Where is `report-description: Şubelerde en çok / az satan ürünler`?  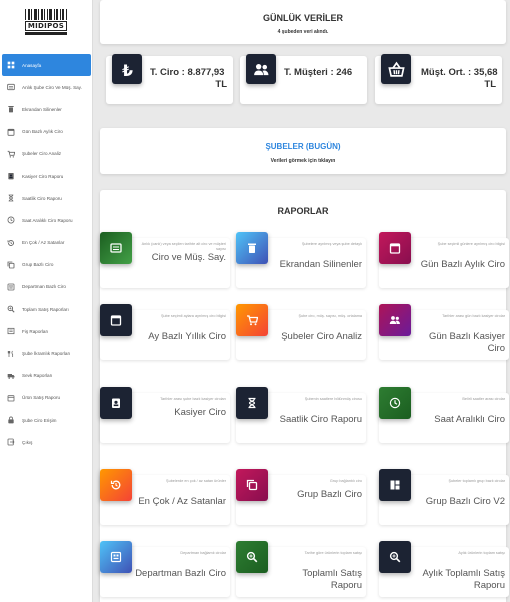
report-description: Şubelerde en çok / az satan ürünler is located at coordinates (196, 481).